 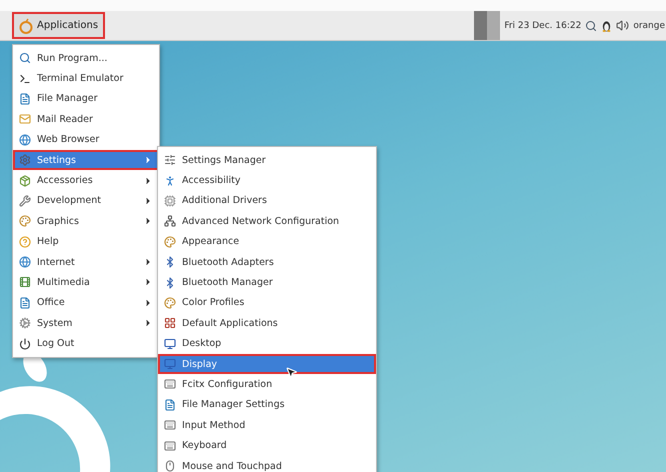 What do you see at coordinates (267, 364) in the screenshot?
I see `menu-item: Display` at bounding box center [267, 364].